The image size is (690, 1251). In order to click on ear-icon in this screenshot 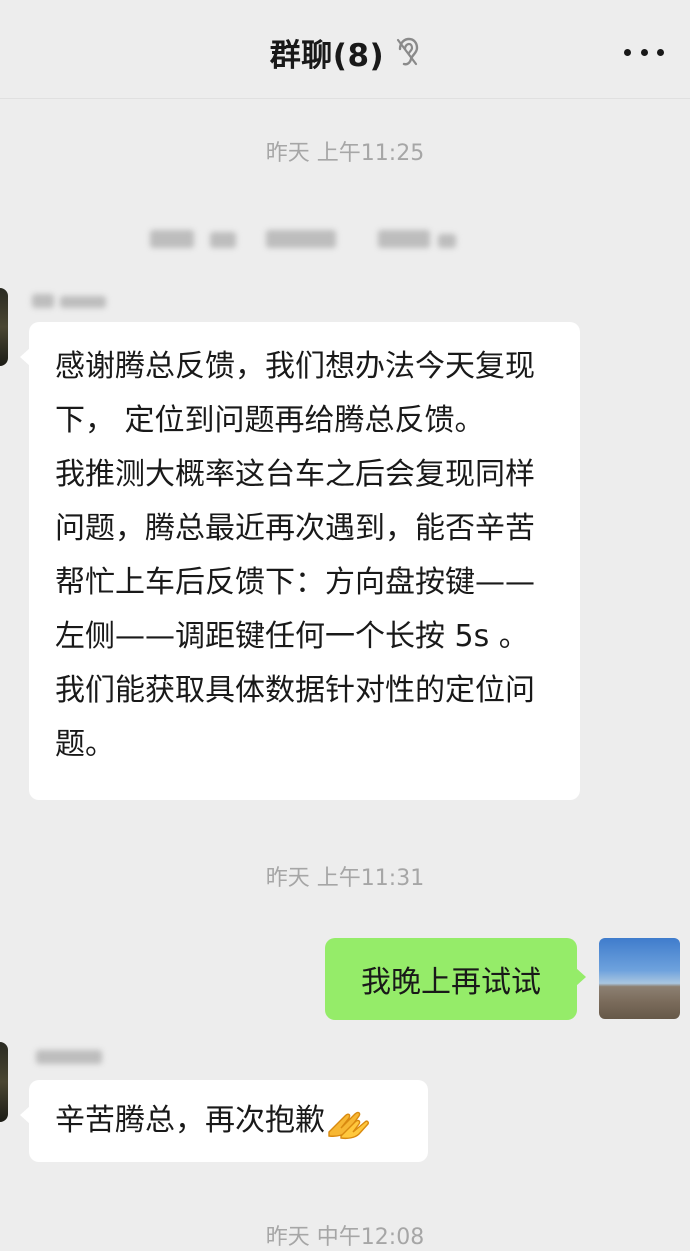, I will do `click(408, 51)`.